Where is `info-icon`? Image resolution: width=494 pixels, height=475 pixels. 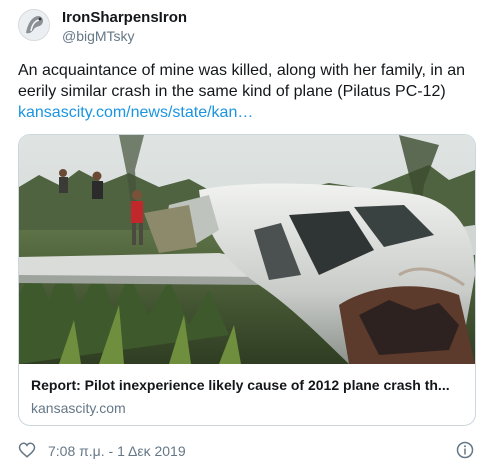
info-icon is located at coordinates (465, 450).